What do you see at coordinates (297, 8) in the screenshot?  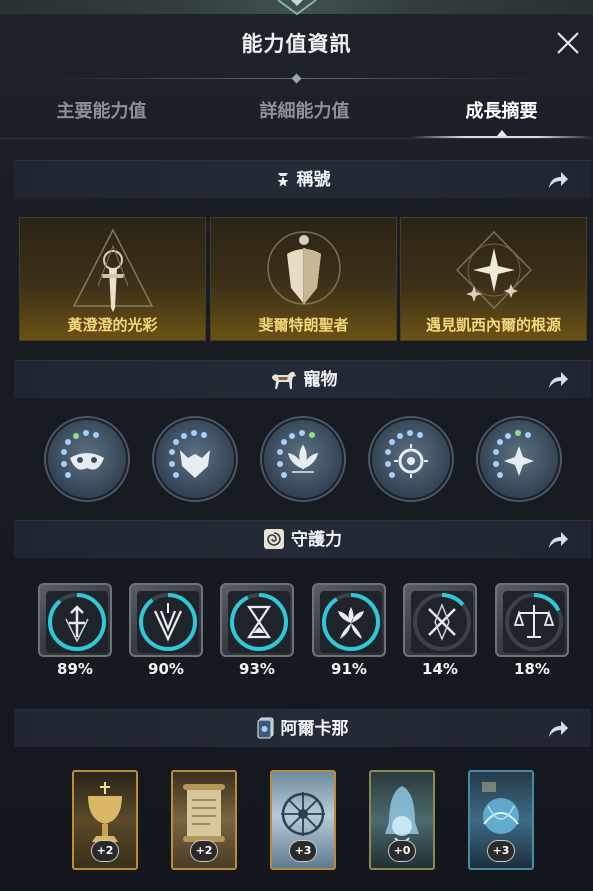 I see `top-ornament-icon` at bounding box center [297, 8].